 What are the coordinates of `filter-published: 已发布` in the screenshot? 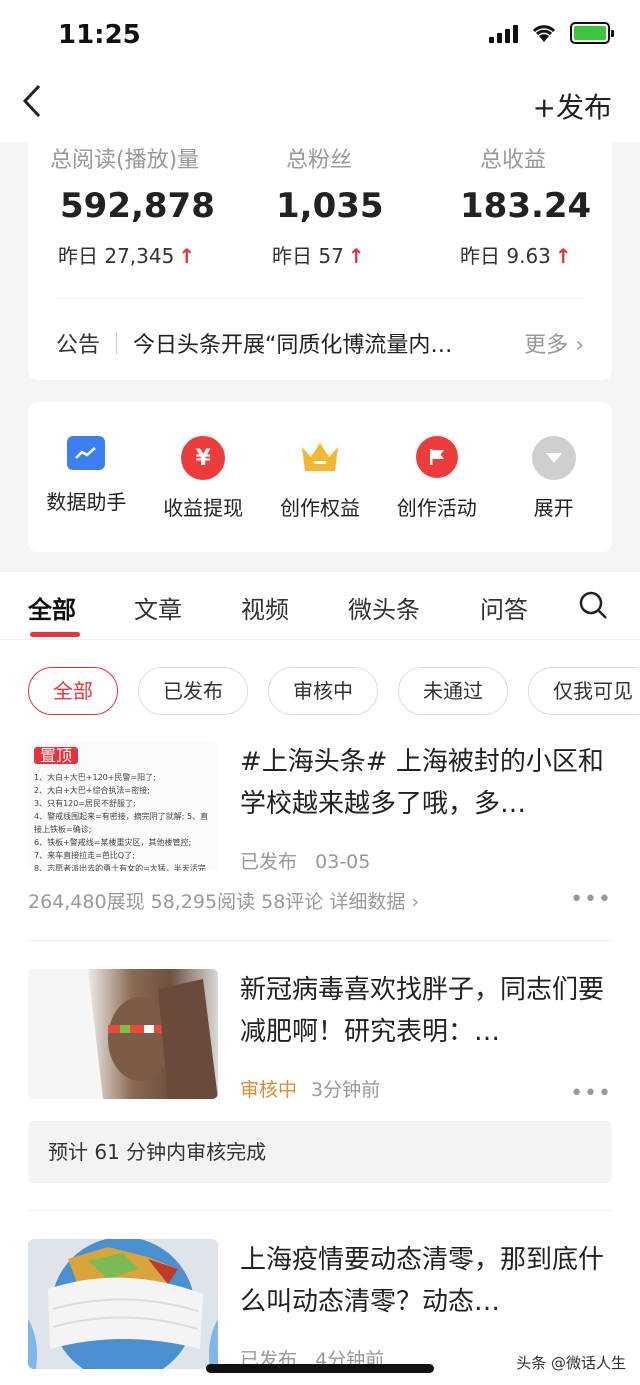 It's located at (193, 691).